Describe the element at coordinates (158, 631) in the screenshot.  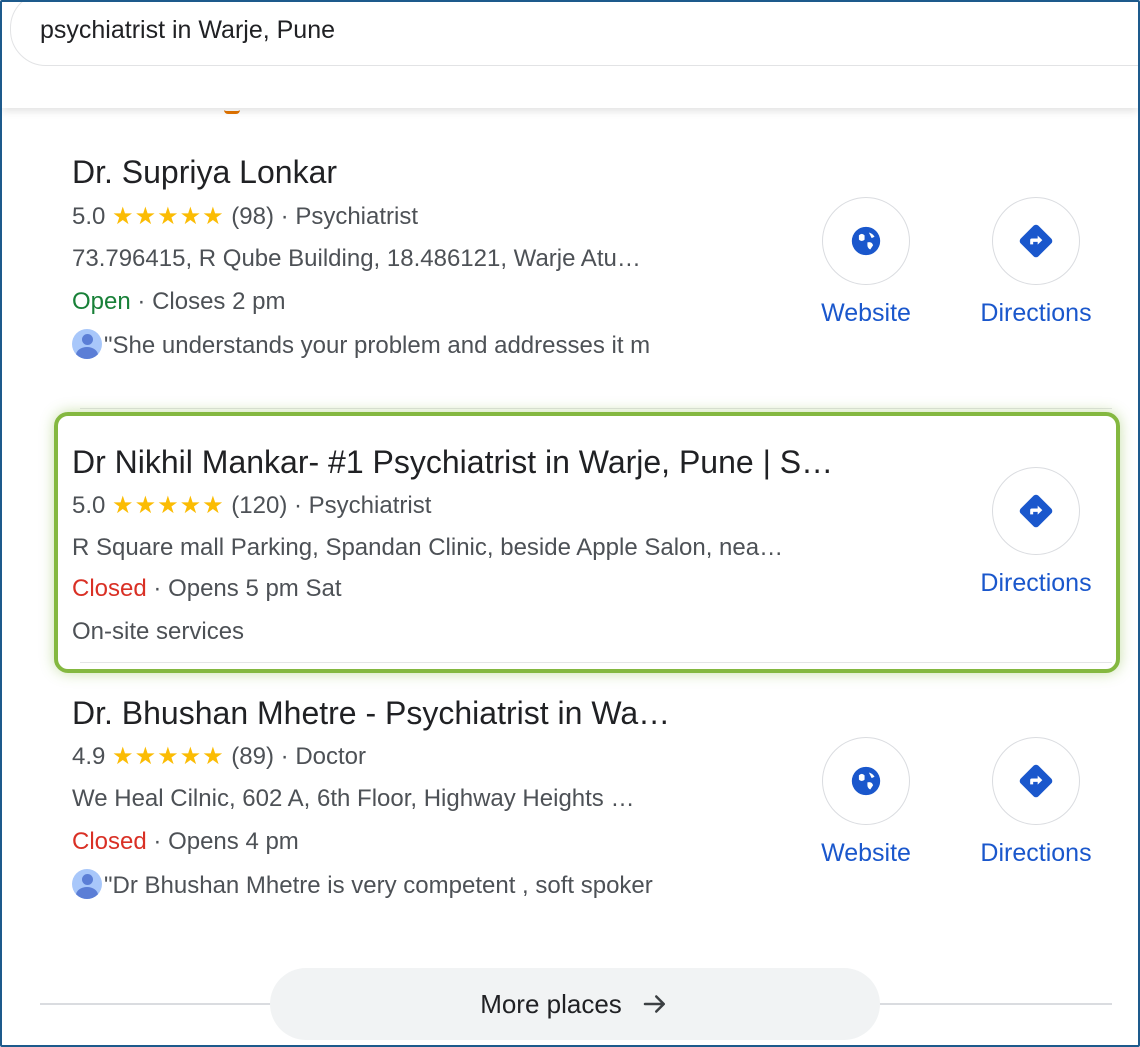
I see `service-option: On-site services` at that location.